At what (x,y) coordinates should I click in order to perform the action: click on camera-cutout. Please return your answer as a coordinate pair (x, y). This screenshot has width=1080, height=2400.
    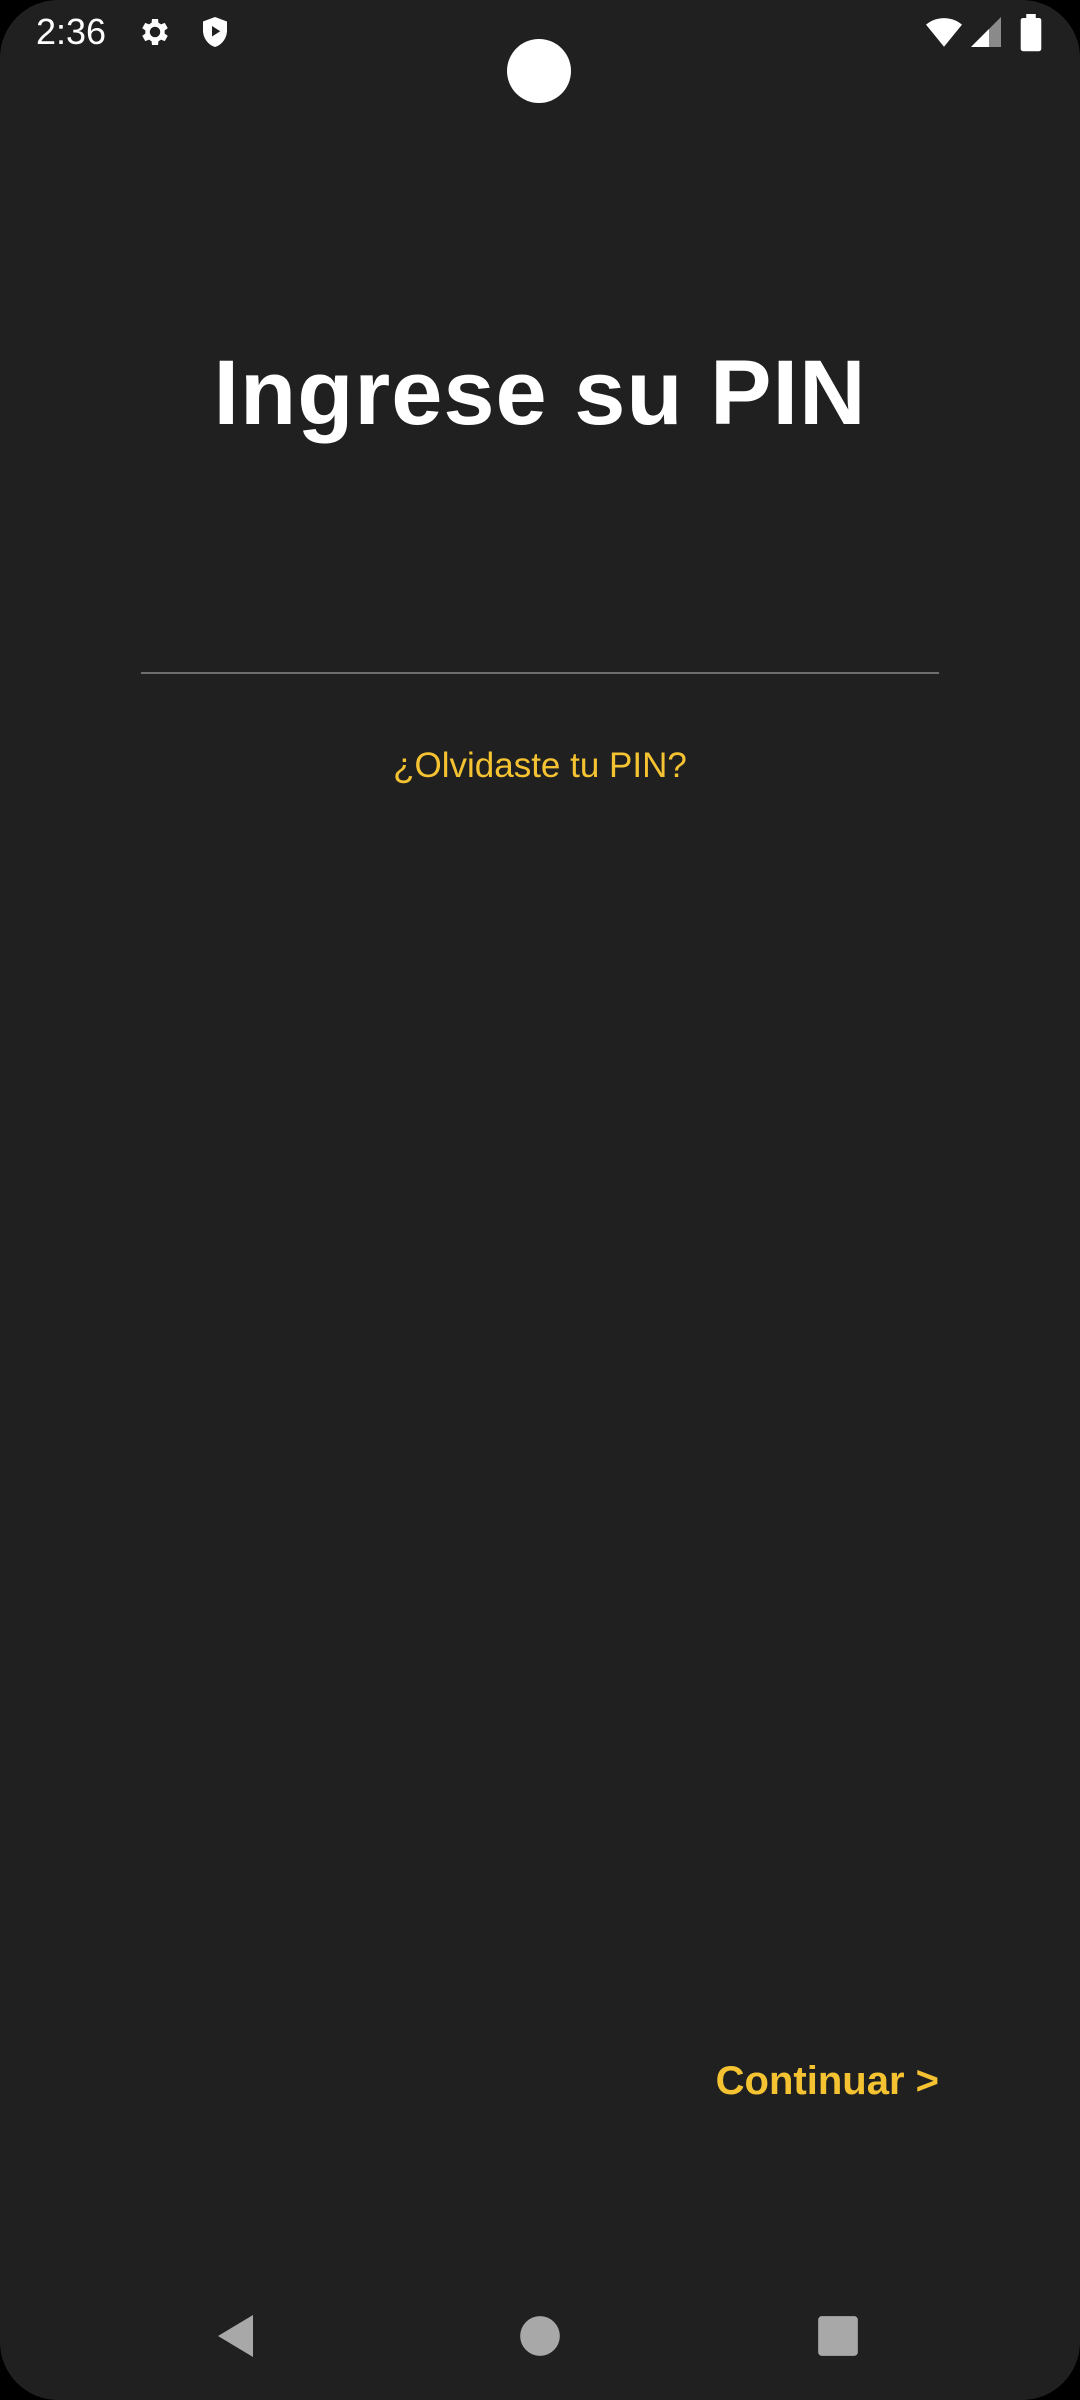
    Looking at the image, I should click on (539, 71).